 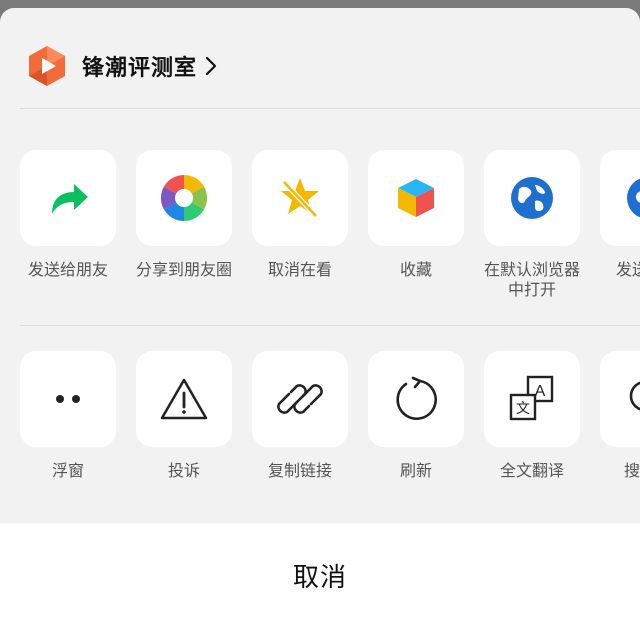 What do you see at coordinates (523, 409) in the screenshot?
I see `svg-text: 文` at bounding box center [523, 409].